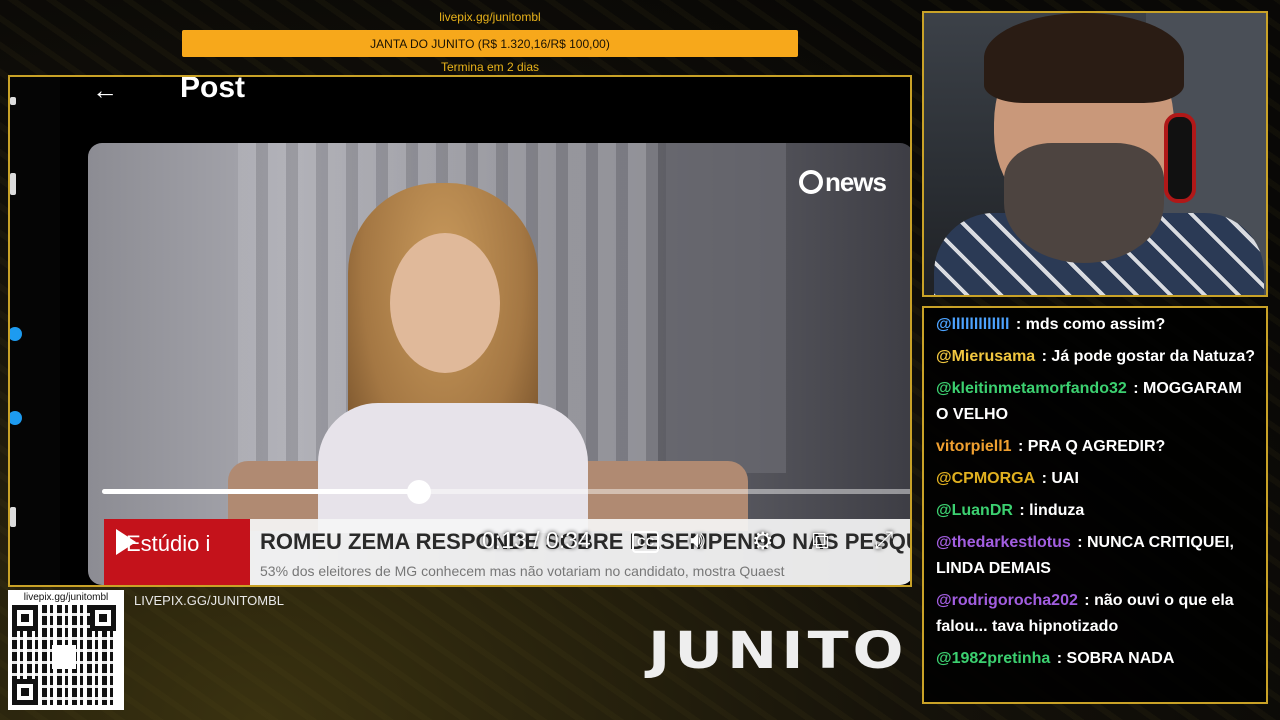 The image size is (1280, 720). What do you see at coordinates (974, 446) in the screenshot?
I see `chat-username: vitorpiell1` at bounding box center [974, 446].